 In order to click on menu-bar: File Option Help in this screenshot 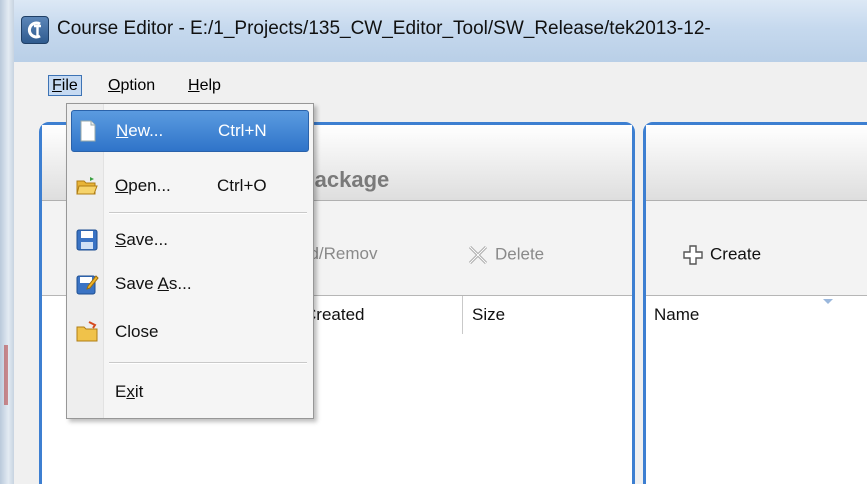, I will do `click(440, 83)`.